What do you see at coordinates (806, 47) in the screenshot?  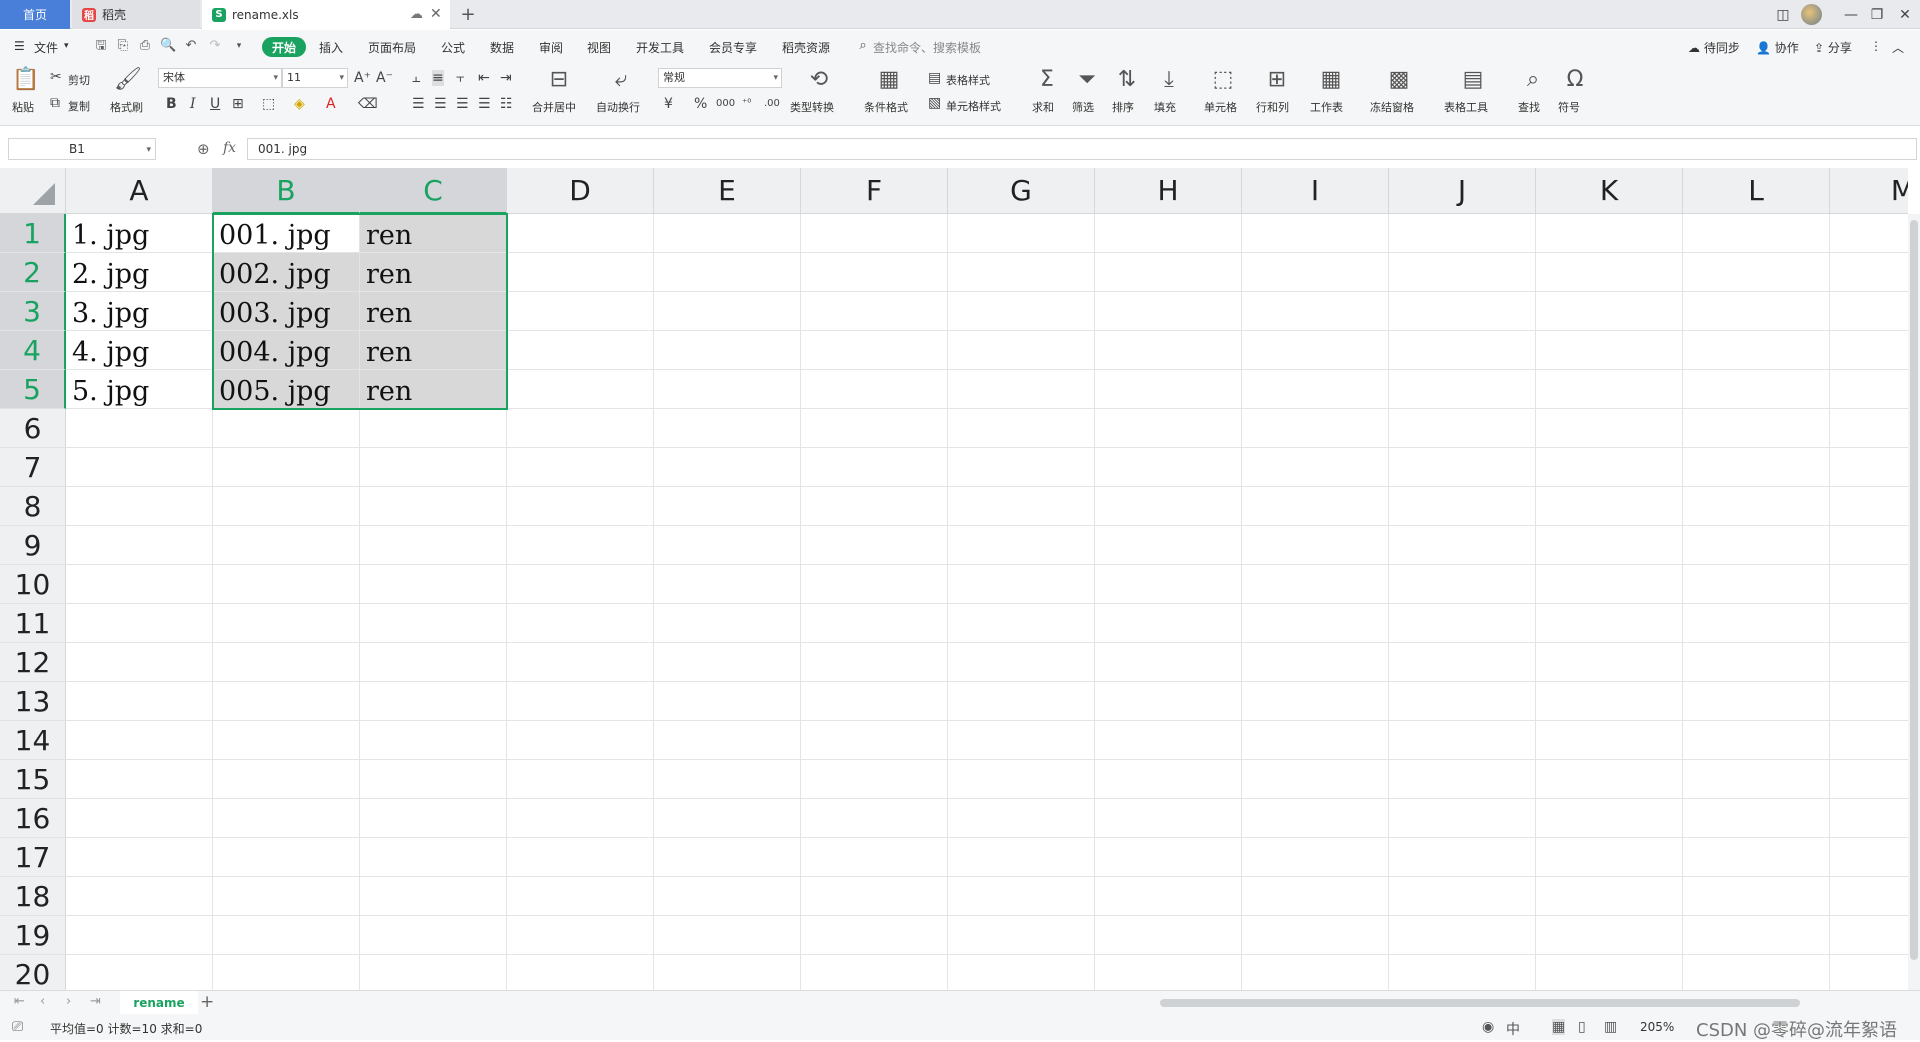 I see `menu-docer-resources: 稻壳资源` at bounding box center [806, 47].